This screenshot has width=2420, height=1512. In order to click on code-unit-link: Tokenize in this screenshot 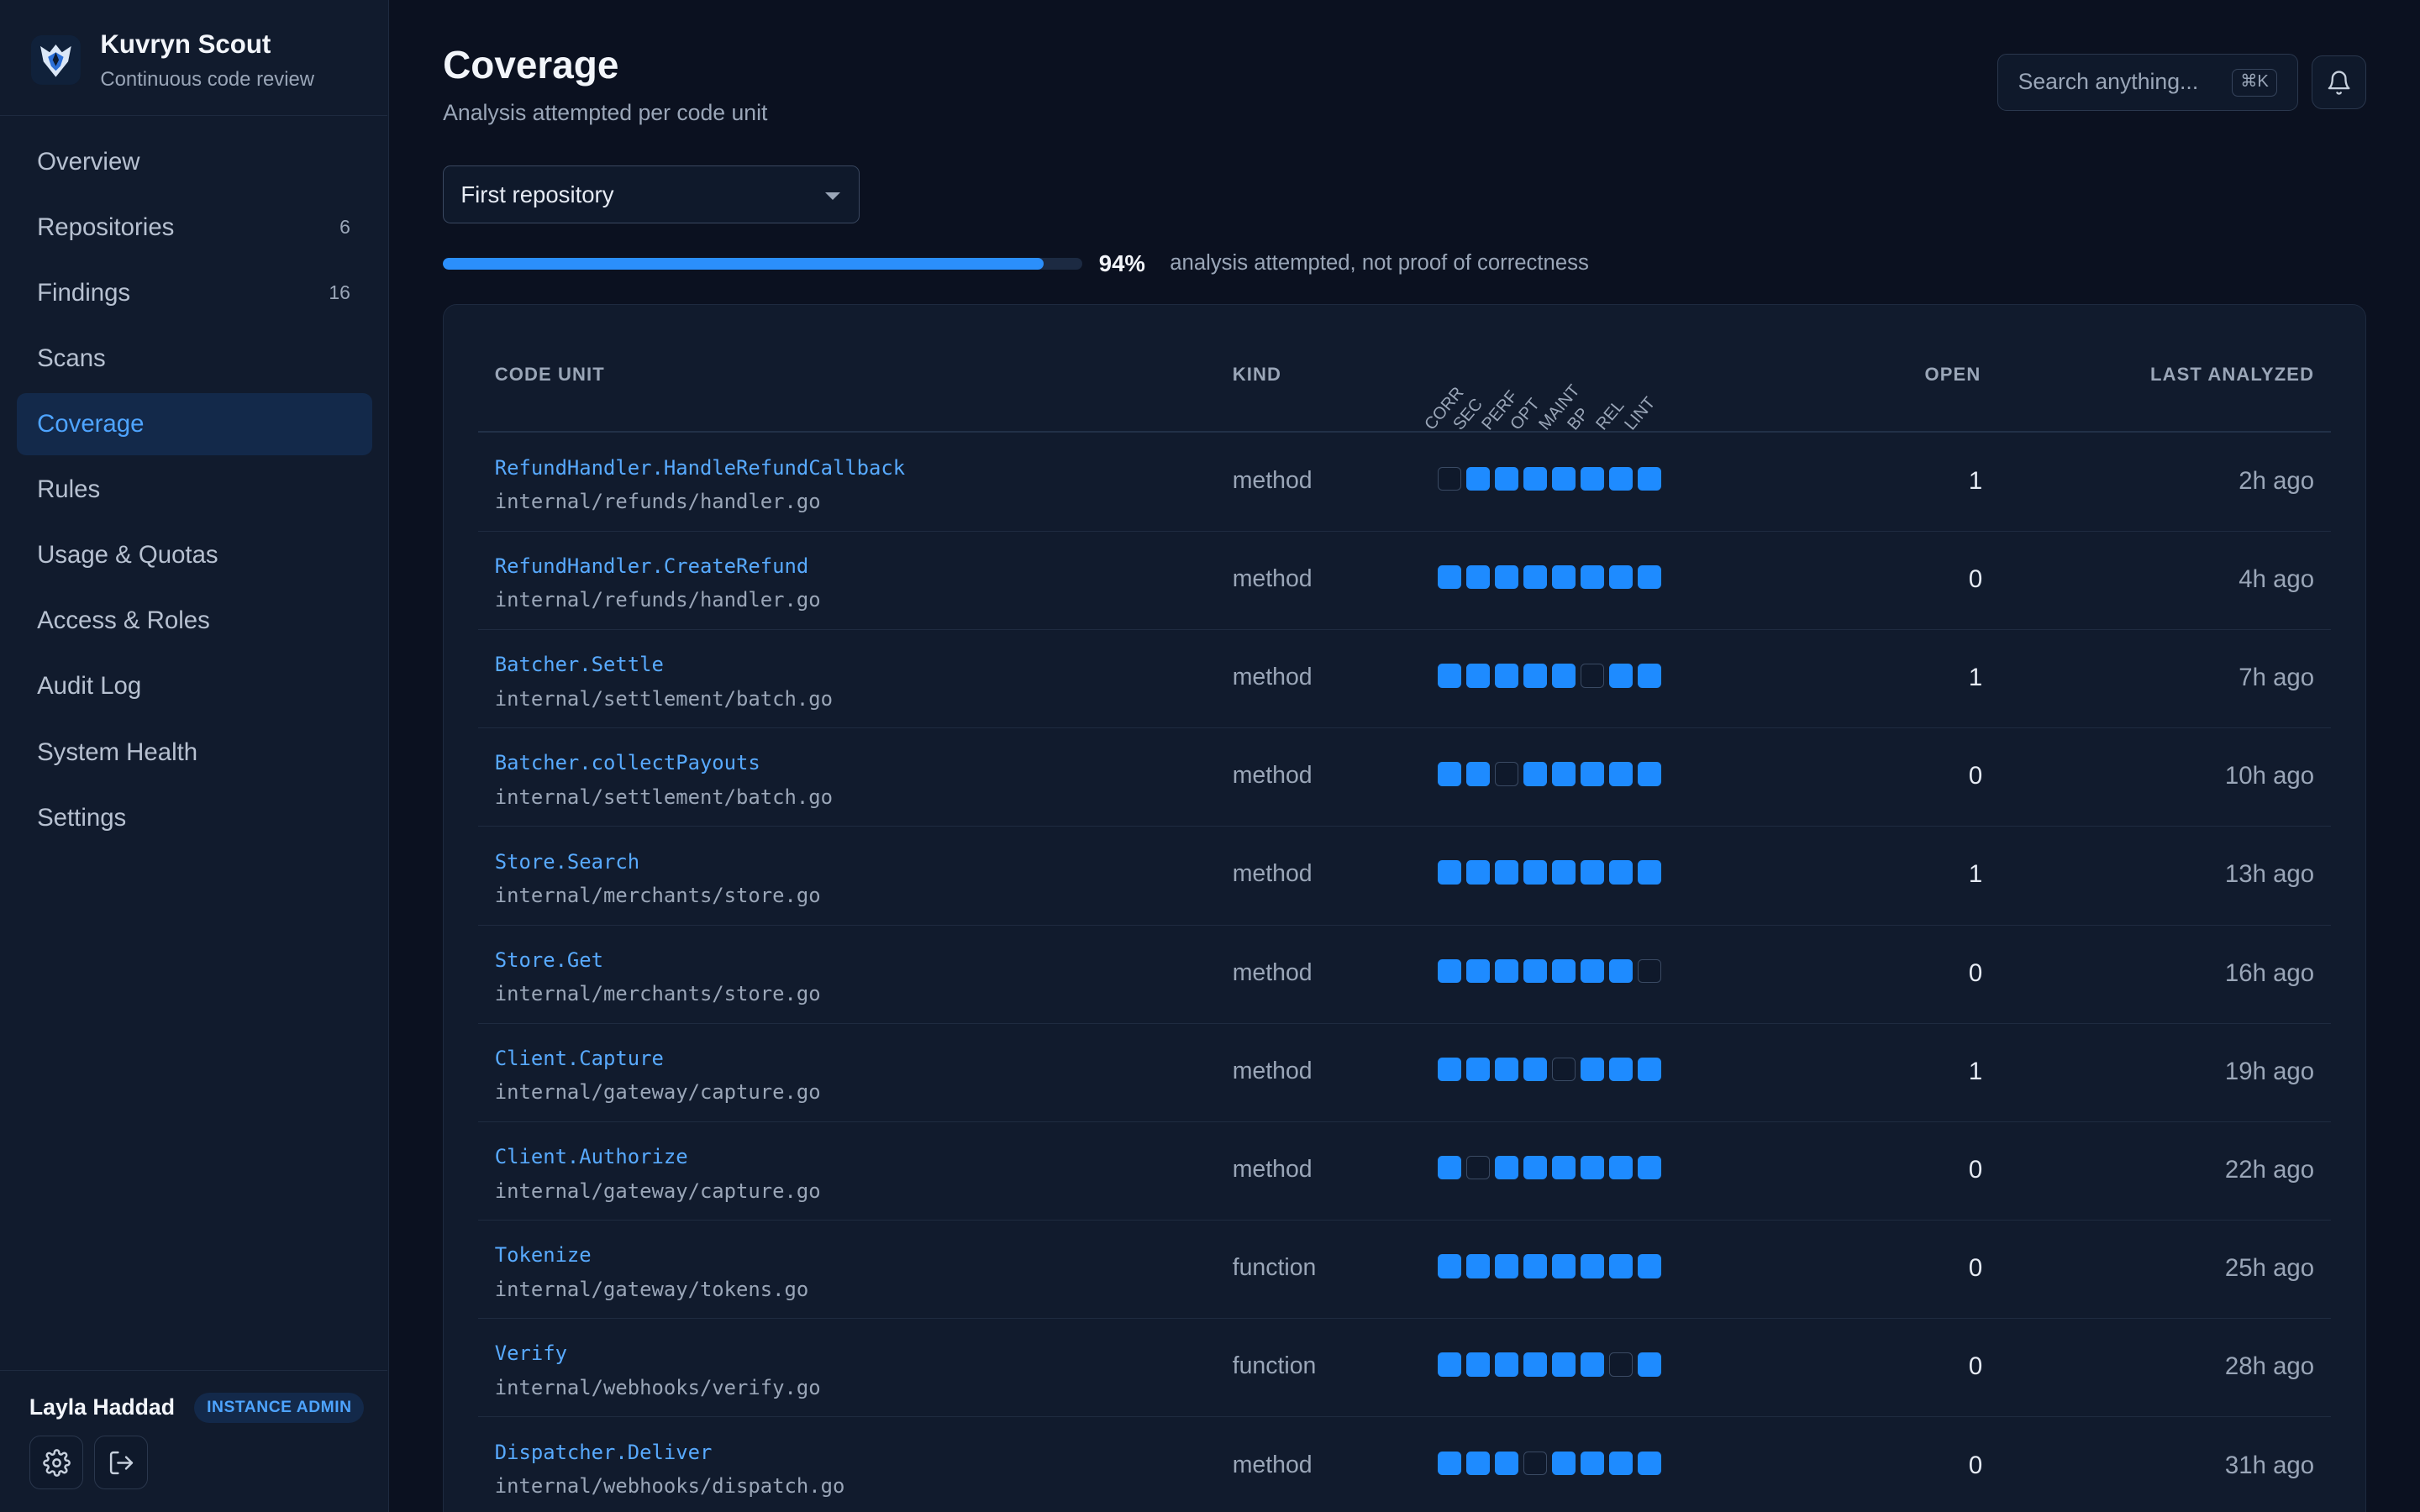, I will do `click(543, 1255)`.